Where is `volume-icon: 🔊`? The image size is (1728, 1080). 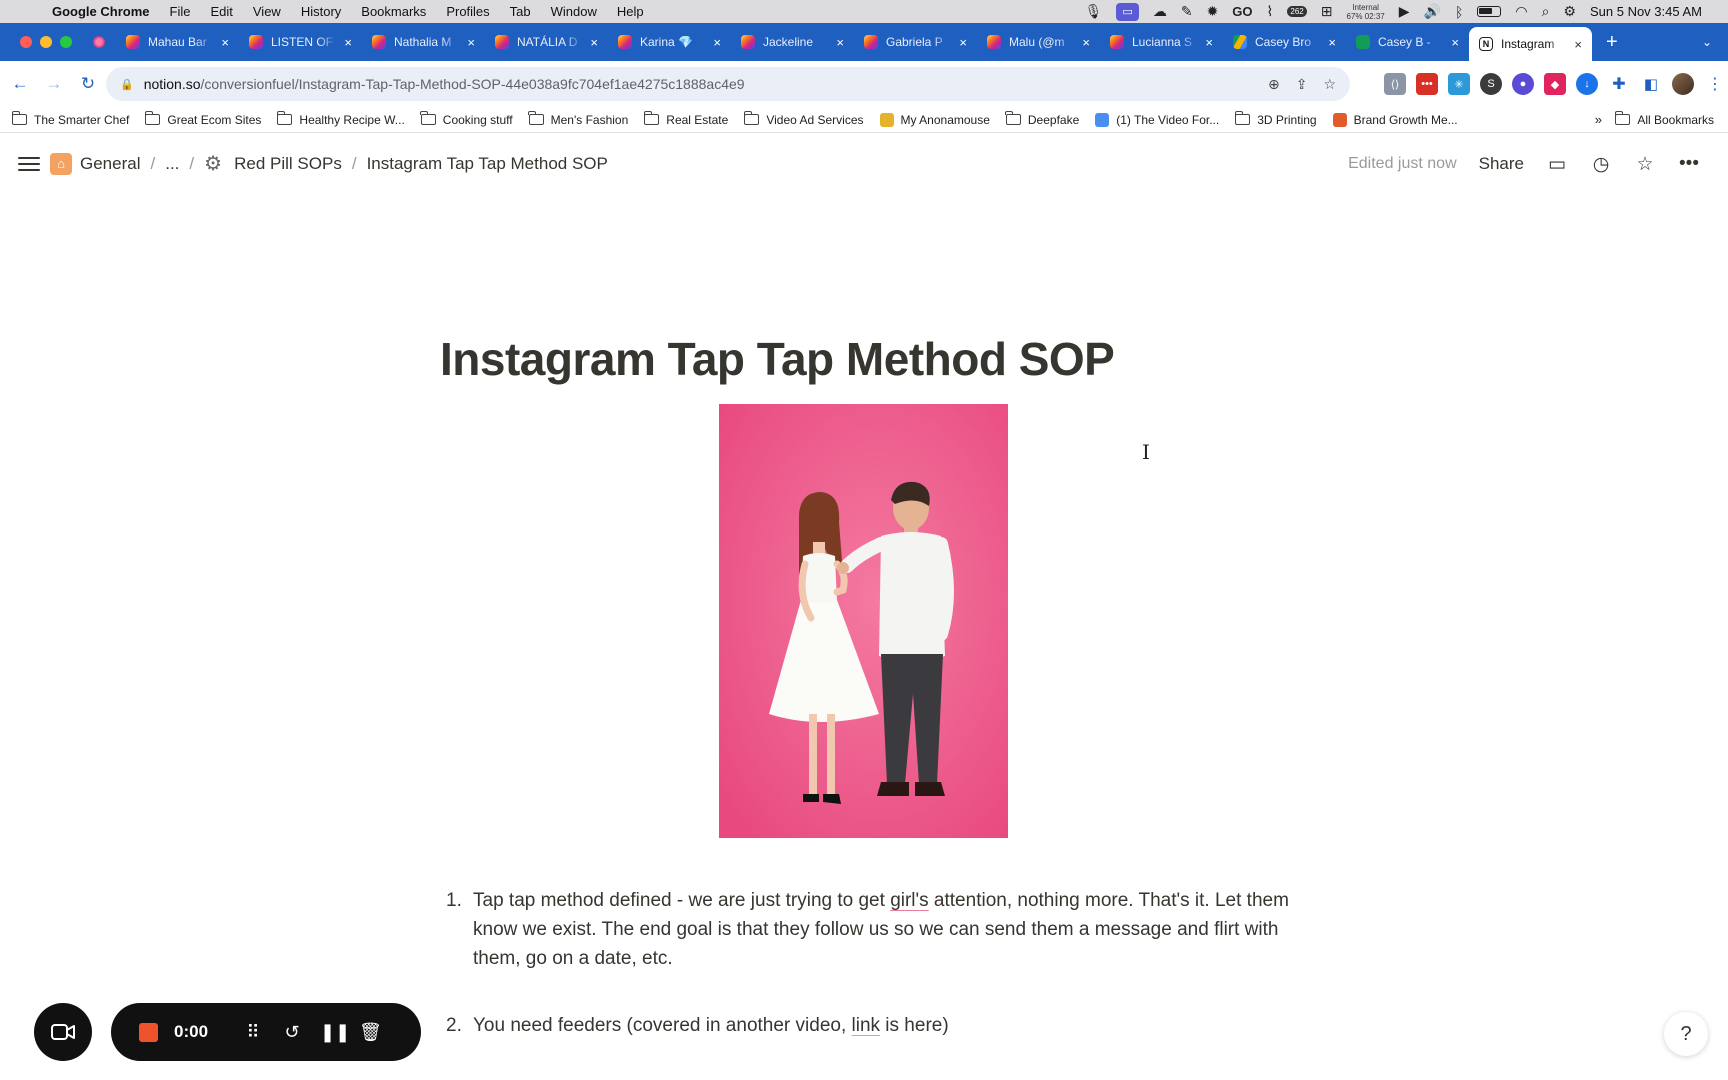 volume-icon: 🔊 is located at coordinates (1432, 11).